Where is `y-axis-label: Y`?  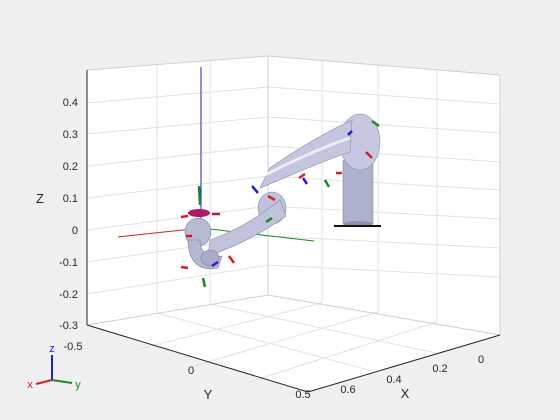
y-axis-label: Y is located at coordinates (208, 394).